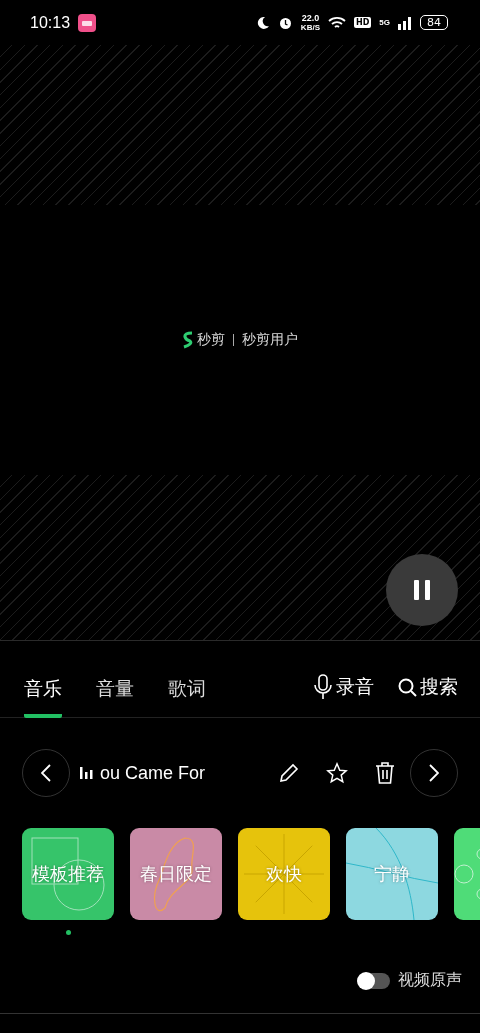 This screenshot has height=1033, width=480. Describe the element at coordinates (50, 22) in the screenshot. I see `status-time: 10:13` at that location.